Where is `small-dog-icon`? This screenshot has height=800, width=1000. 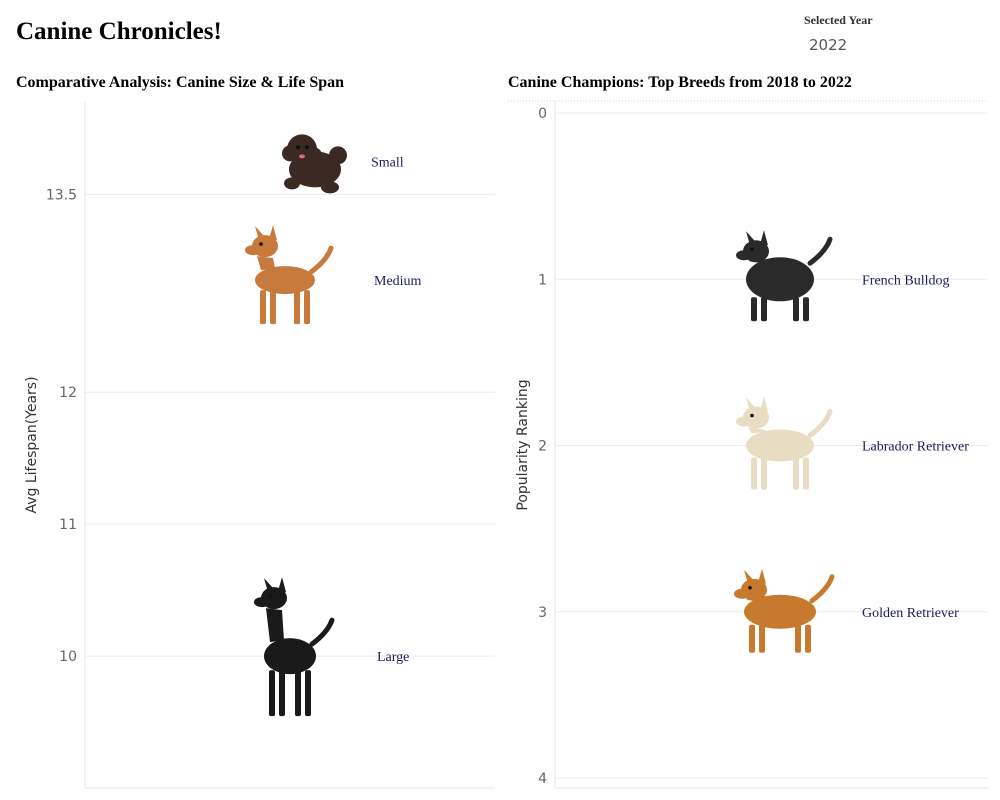
small-dog-icon is located at coordinates (314, 164).